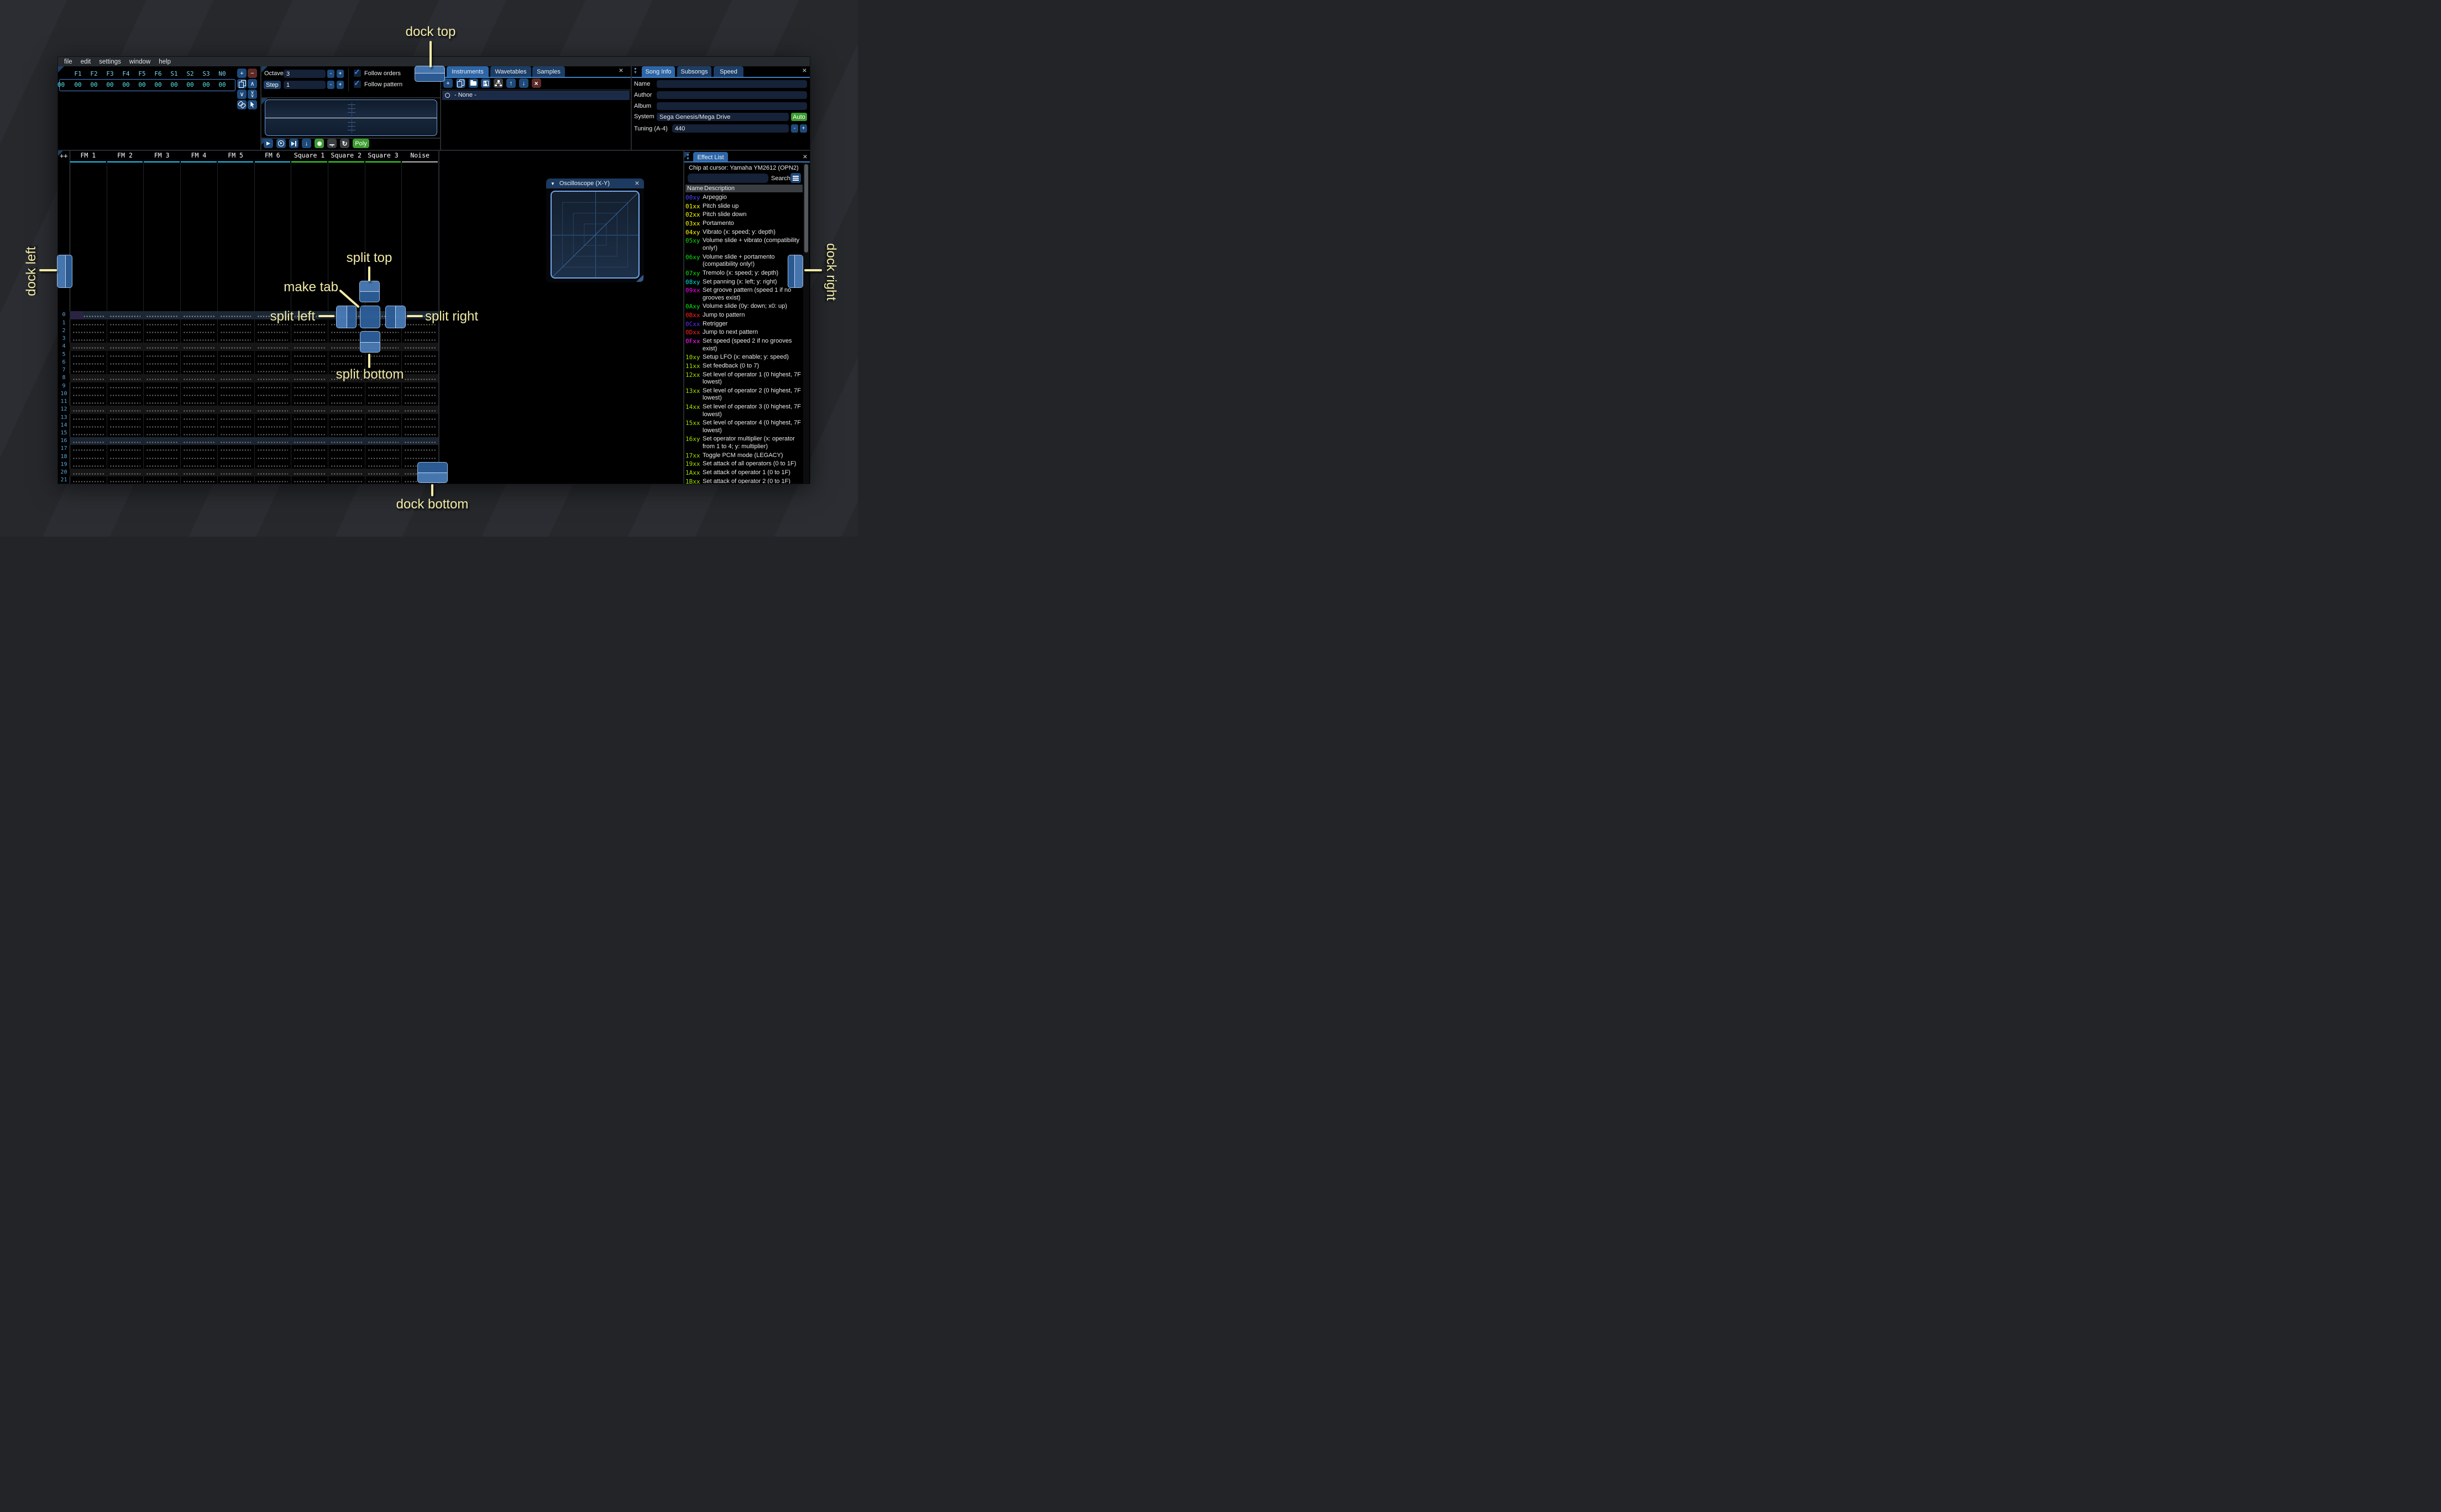 This screenshot has height=1512, width=2441. Describe the element at coordinates (795, 178) in the screenshot. I see `effect-list-menu-button` at that location.